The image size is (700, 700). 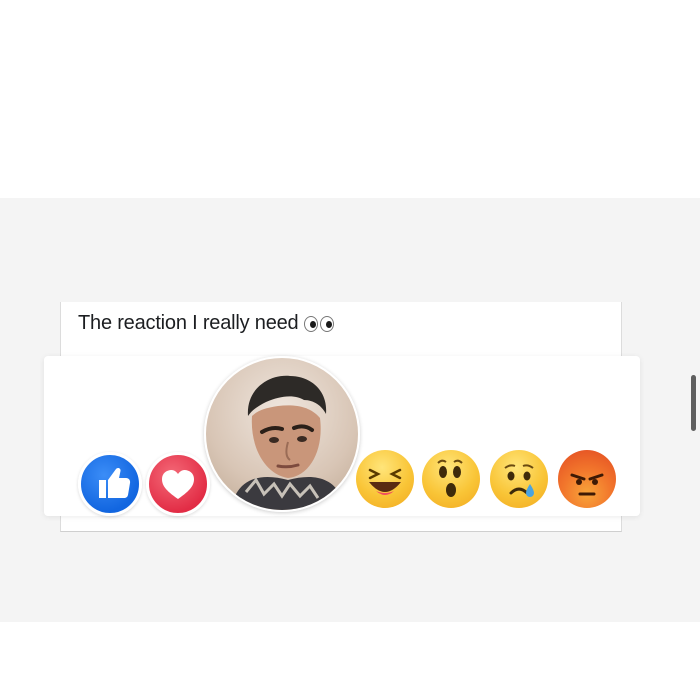 I want to click on right-eye-icon, so click(x=327, y=323).